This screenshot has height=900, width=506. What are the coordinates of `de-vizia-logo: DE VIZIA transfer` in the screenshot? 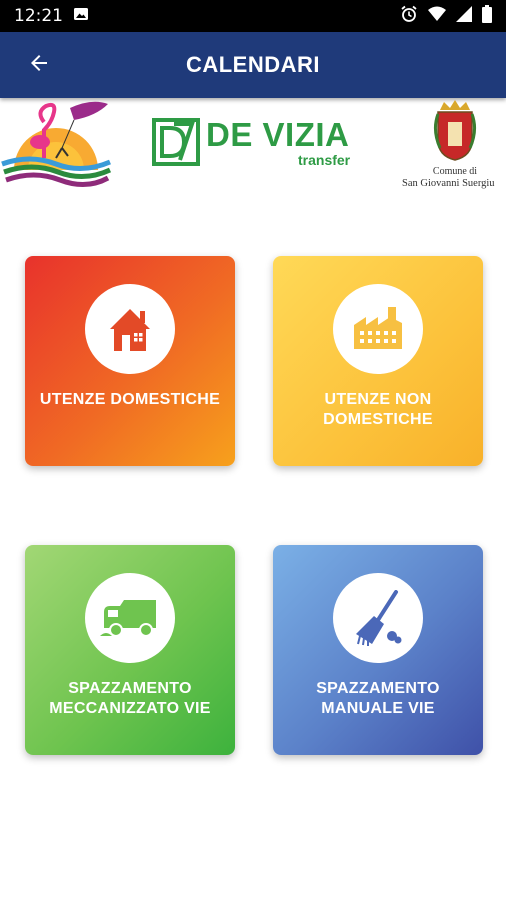 It's located at (255, 143).